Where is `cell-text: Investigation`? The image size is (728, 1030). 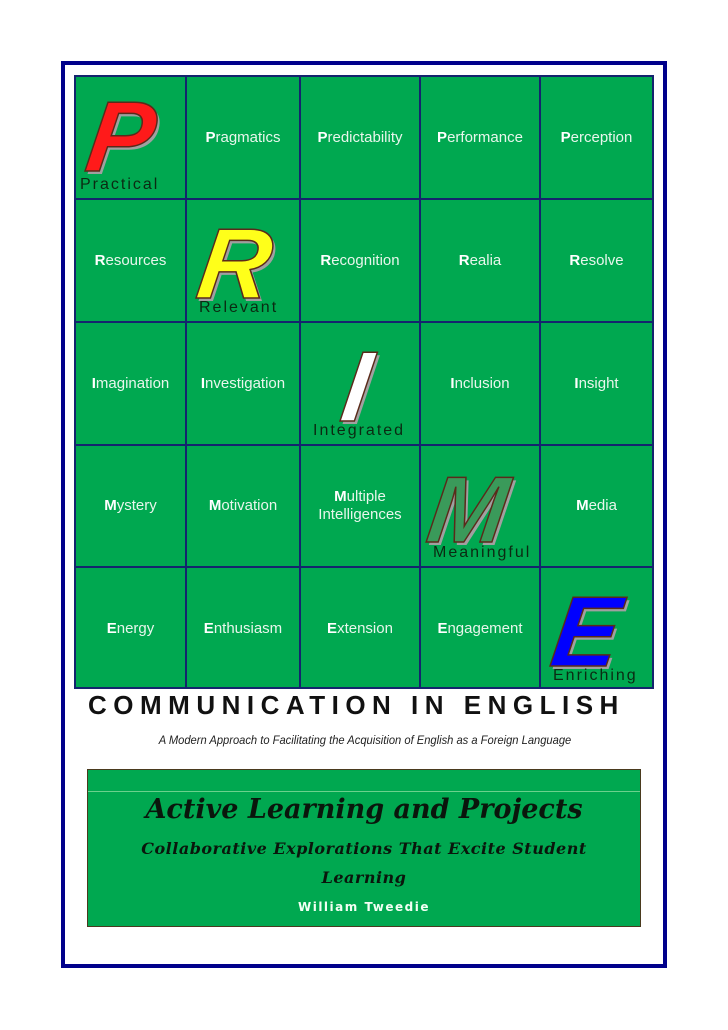
cell-text: Investigation is located at coordinates (243, 383).